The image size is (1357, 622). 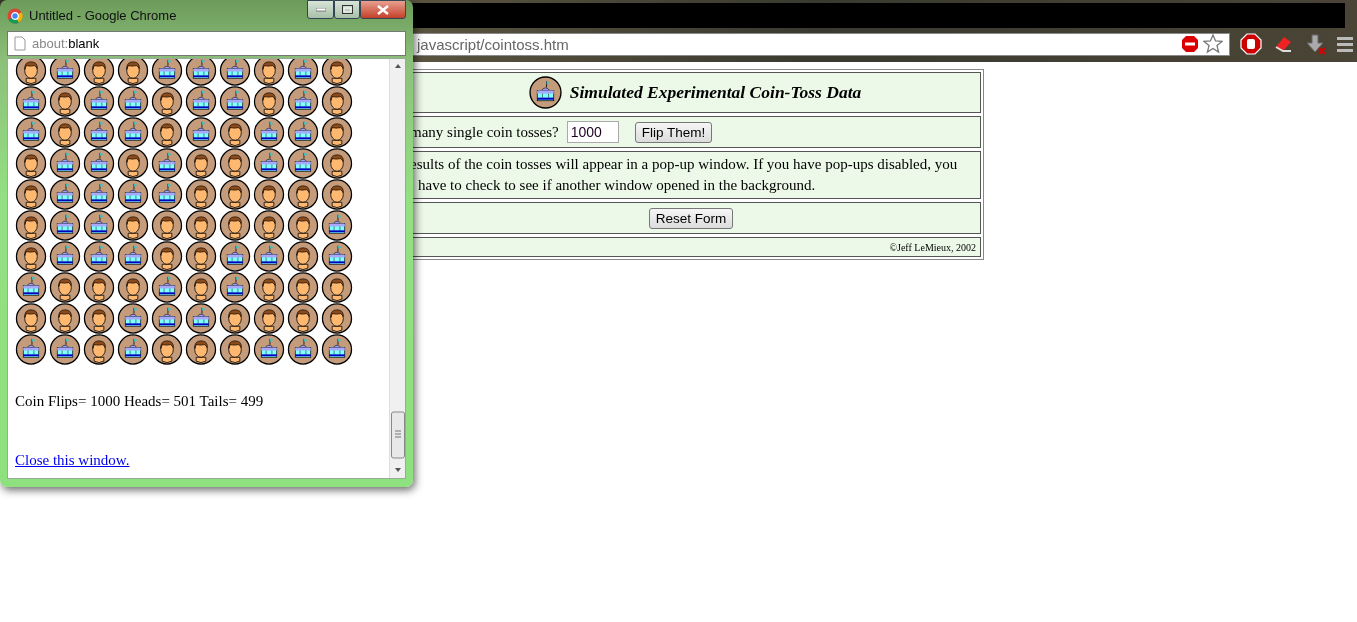 What do you see at coordinates (691, 218) in the screenshot?
I see `reset-button: Reset Form` at bounding box center [691, 218].